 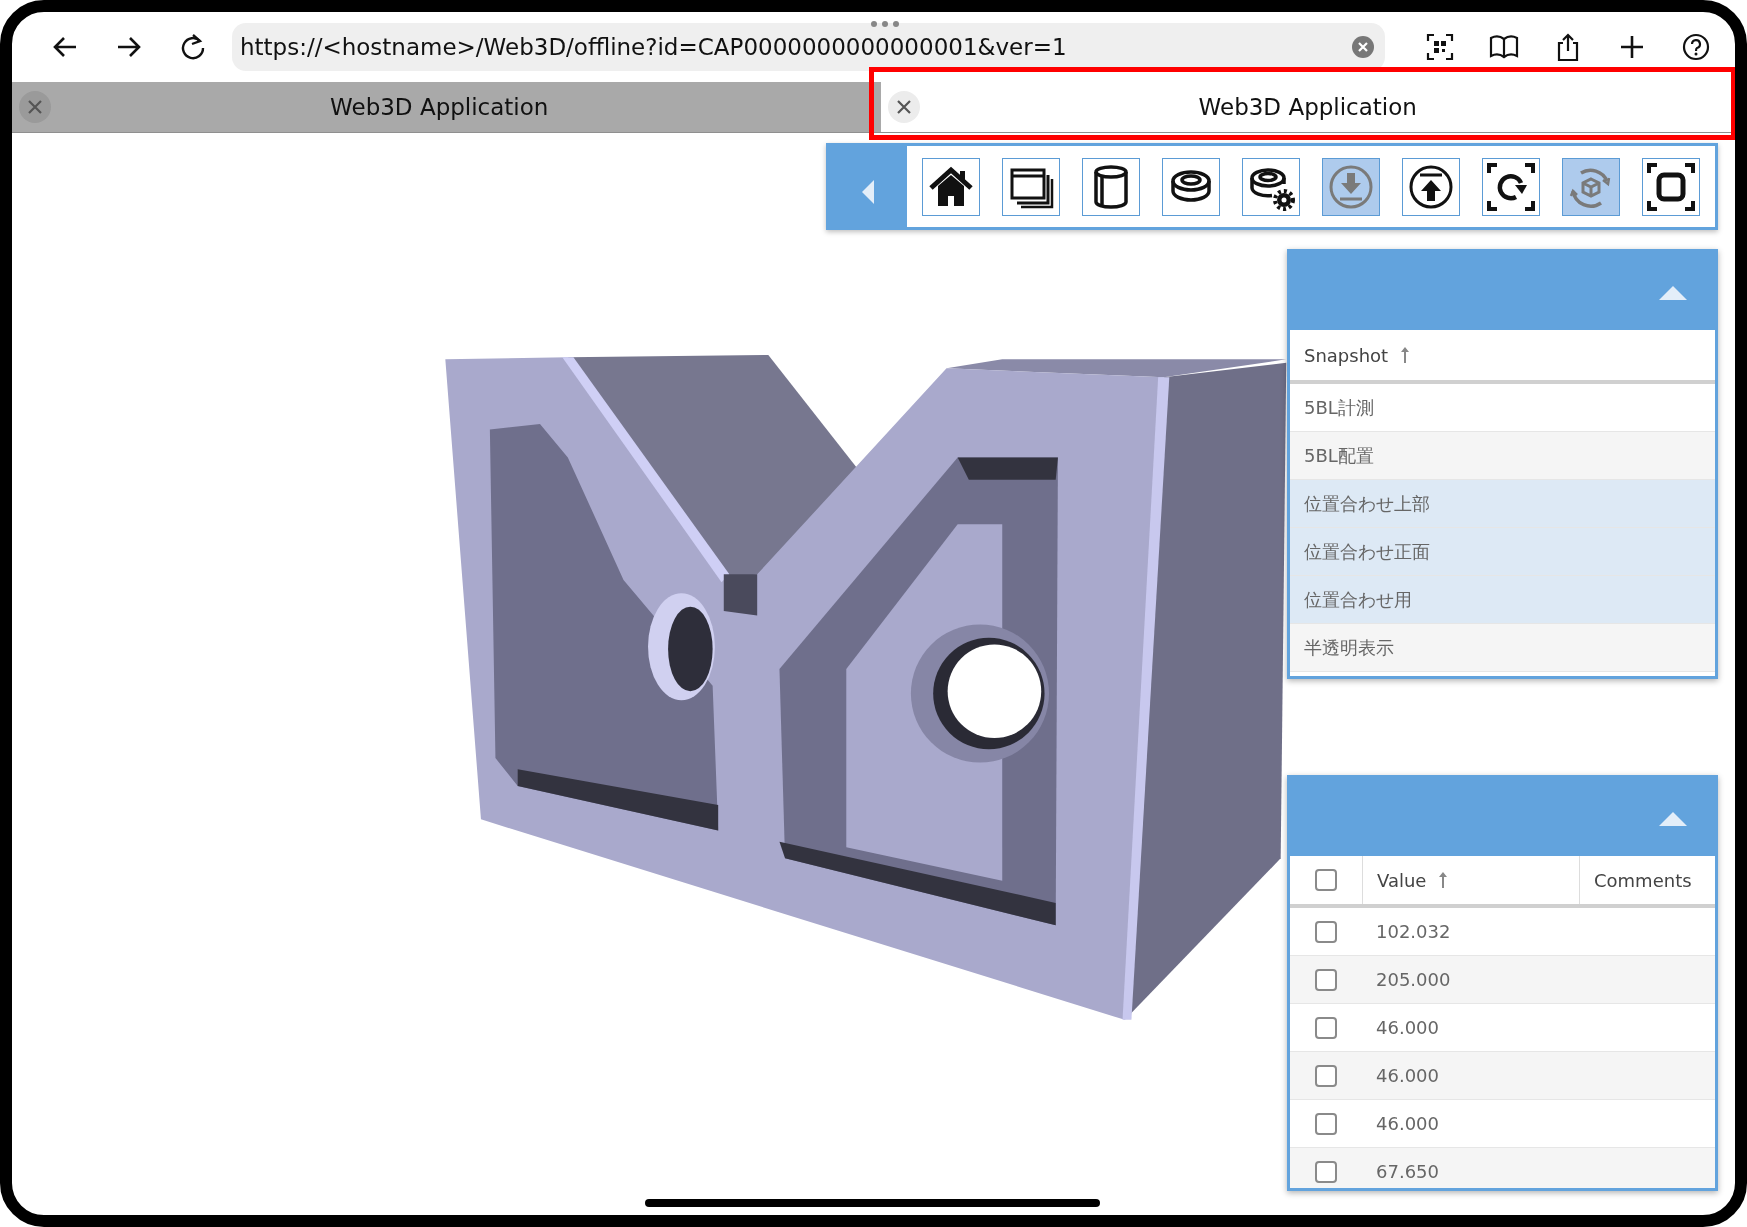 I want to click on column-header: Snapshot, so click(x=1346, y=355).